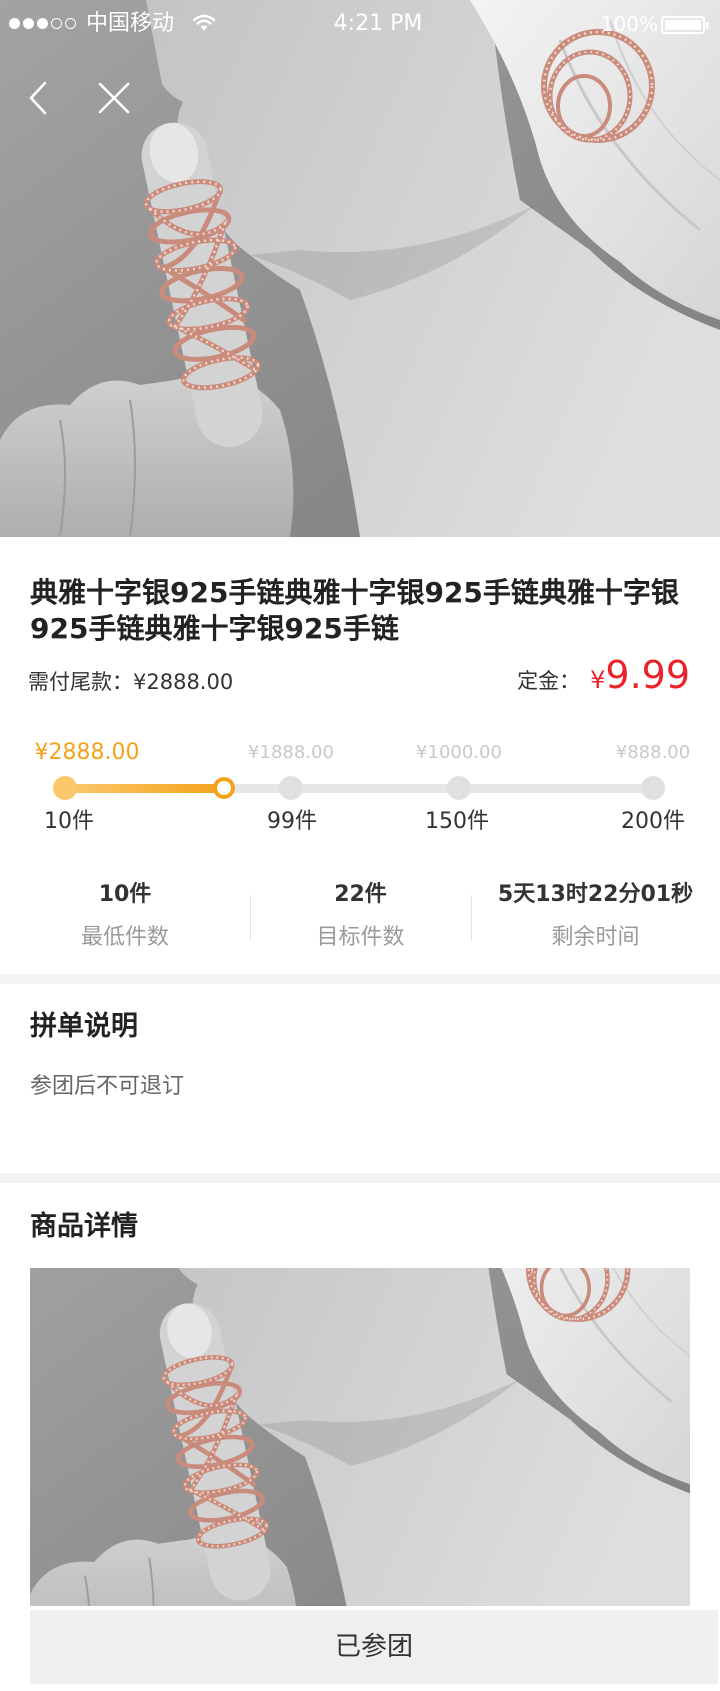  I want to click on stat-time-remaining: 5天13时22分01秒 剩余时间, so click(595, 918).